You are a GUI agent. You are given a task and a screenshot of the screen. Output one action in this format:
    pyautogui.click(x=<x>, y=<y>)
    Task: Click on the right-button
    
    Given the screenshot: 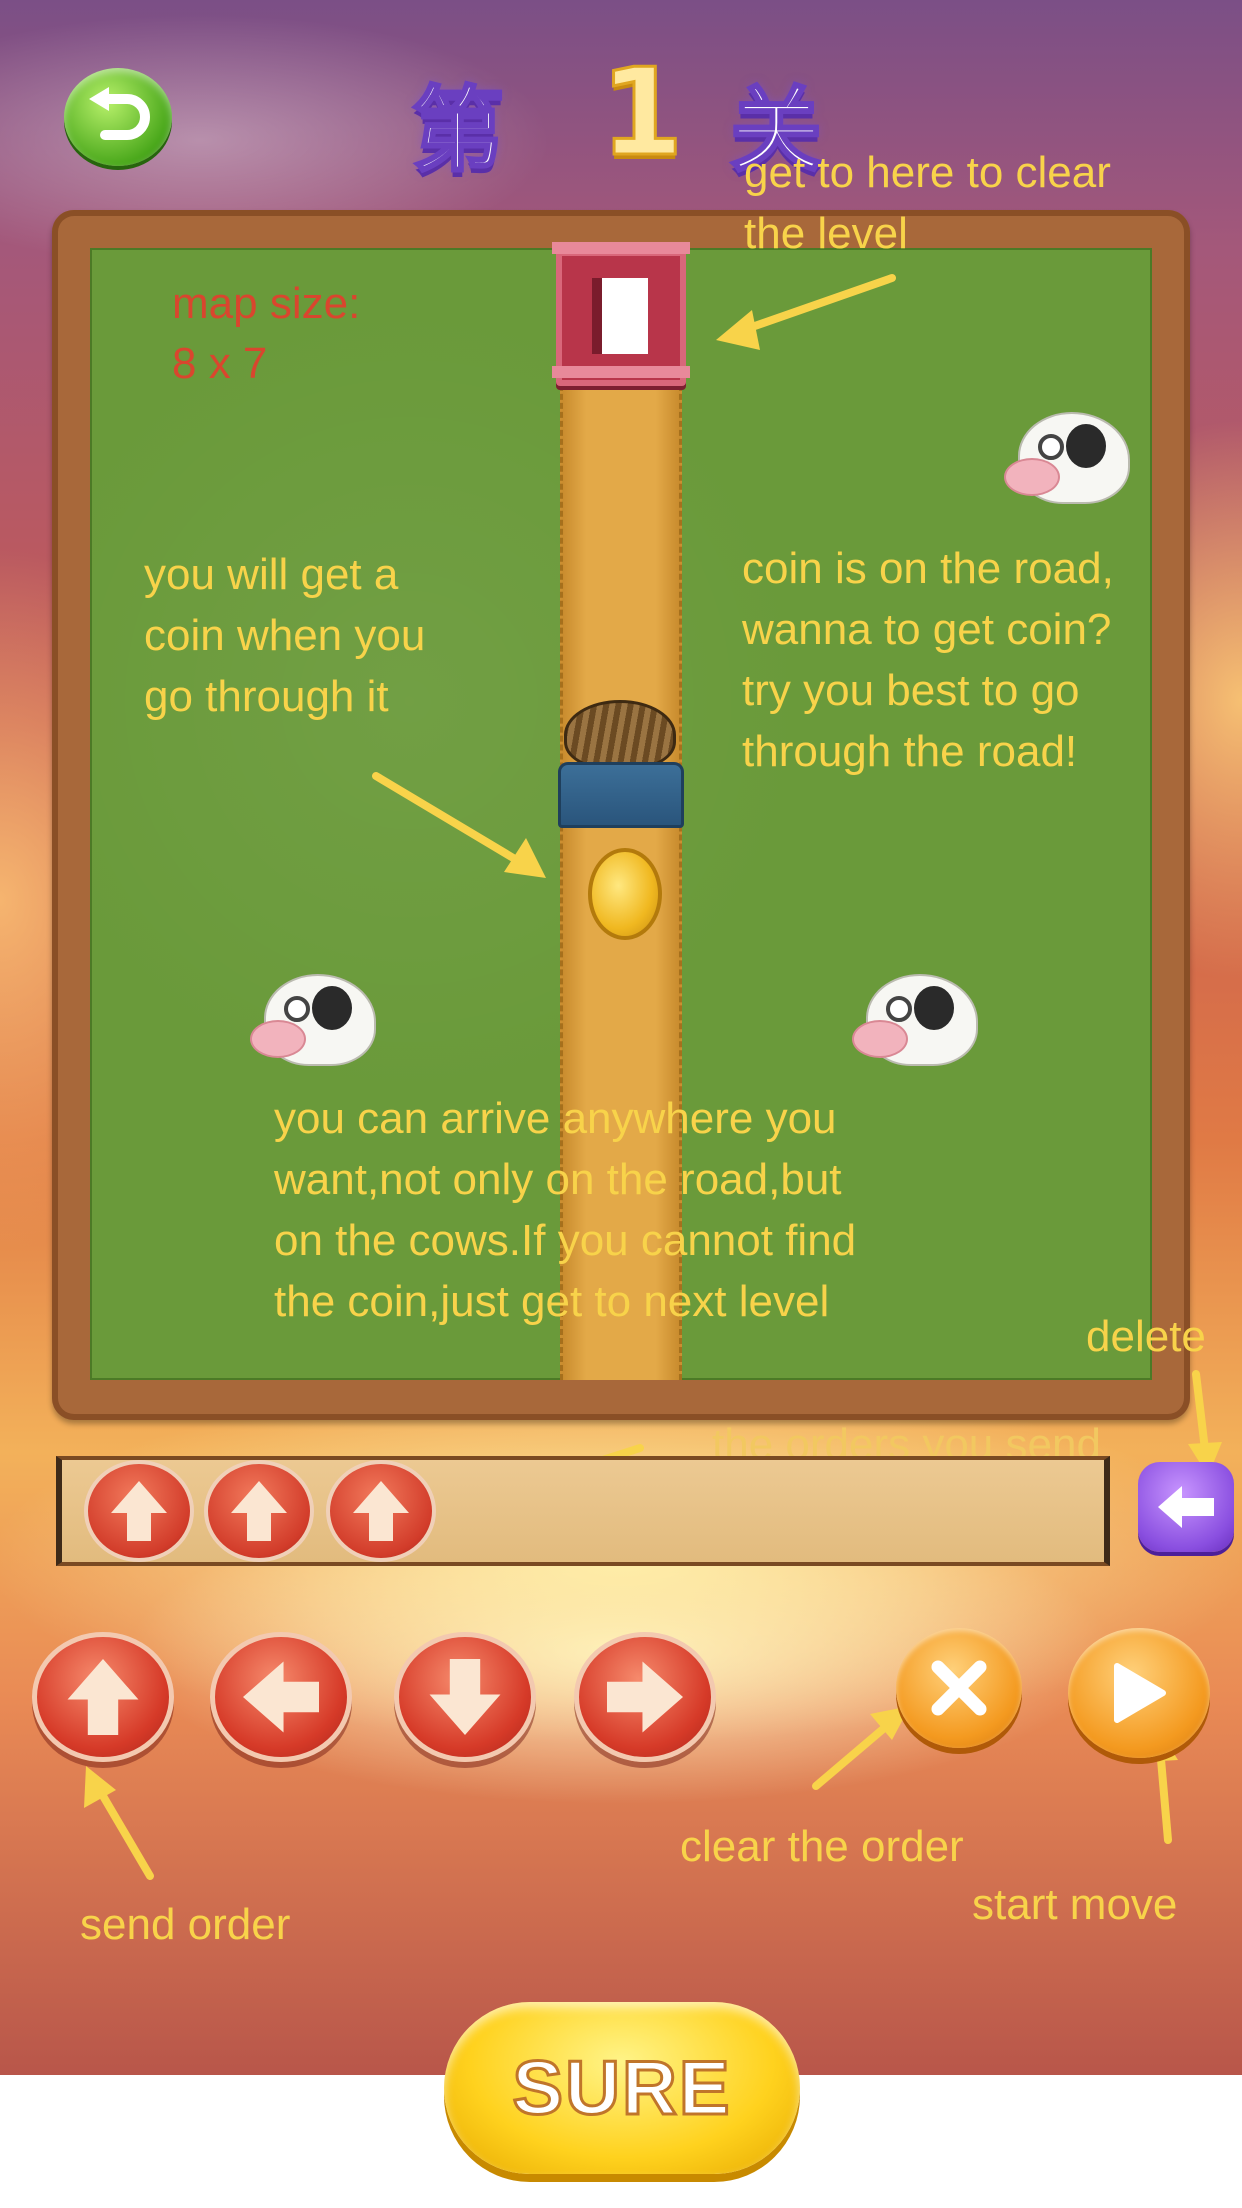 What is the action you would take?
    pyautogui.click(x=645, y=1697)
    